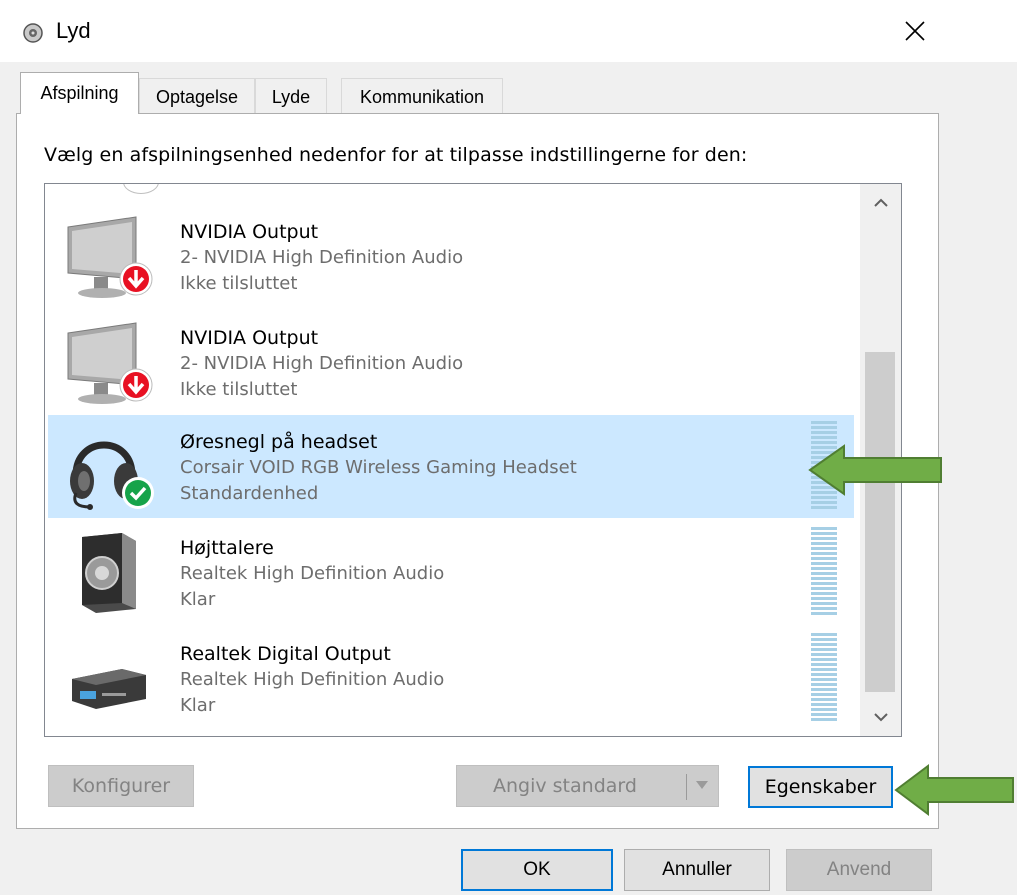 This screenshot has height=895, width=1017. Describe the element at coordinates (121, 786) in the screenshot. I see `configure-button: Konfigurer` at that location.